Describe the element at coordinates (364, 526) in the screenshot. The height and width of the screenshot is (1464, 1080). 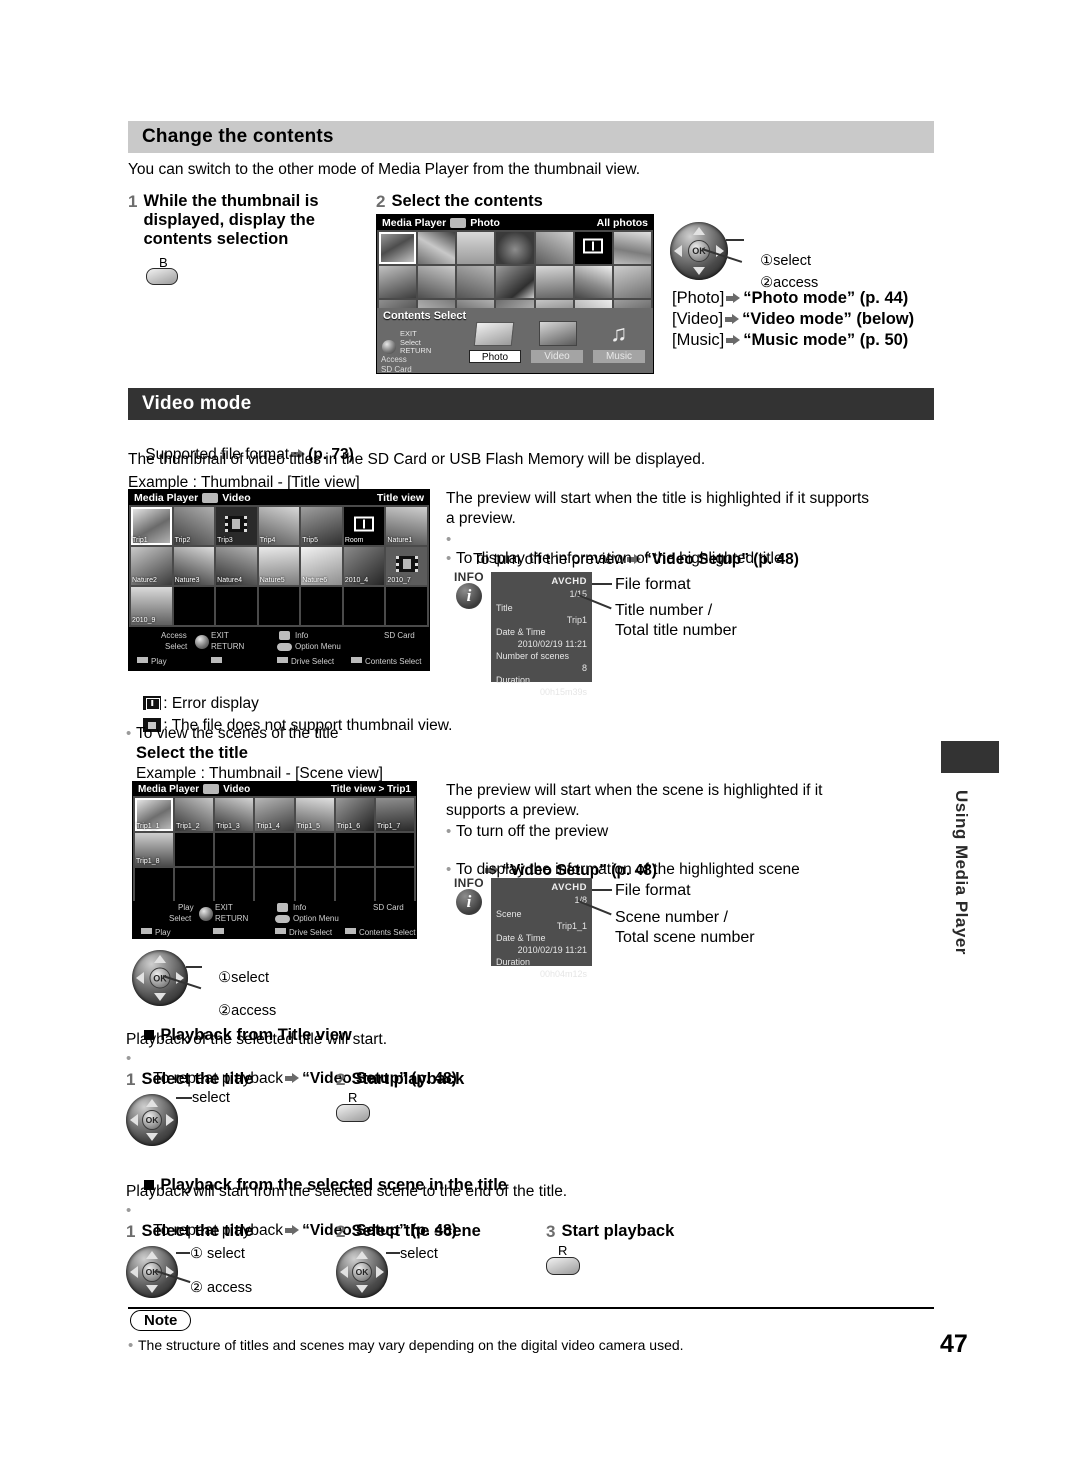
I see `title-thumb-room: Room` at that location.